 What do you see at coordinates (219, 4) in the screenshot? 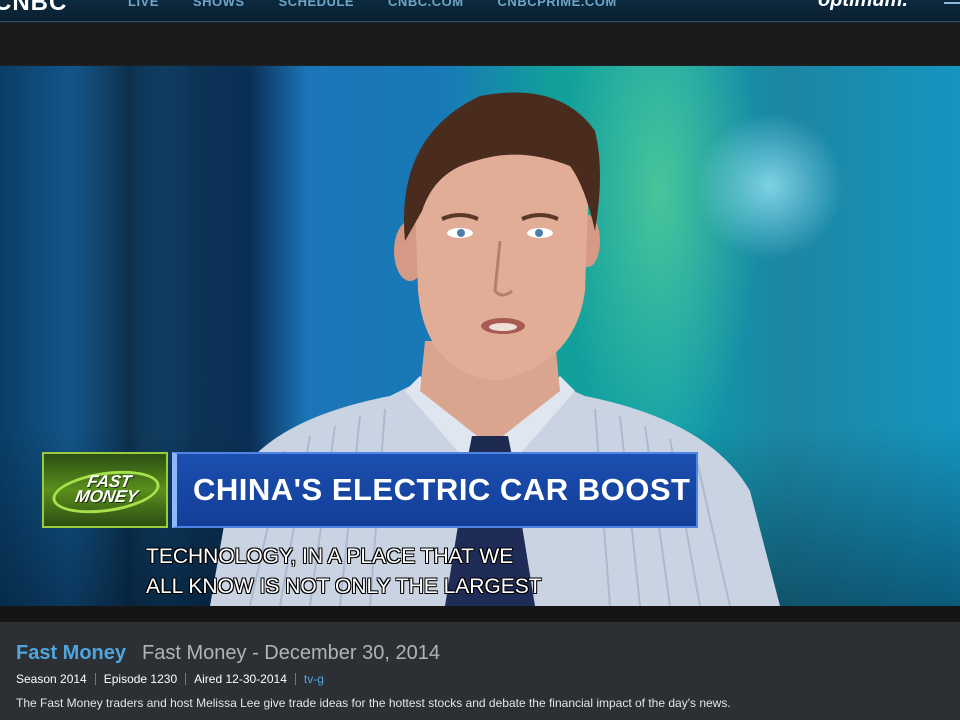
I see `nav-link-shows: SHOWS` at bounding box center [219, 4].